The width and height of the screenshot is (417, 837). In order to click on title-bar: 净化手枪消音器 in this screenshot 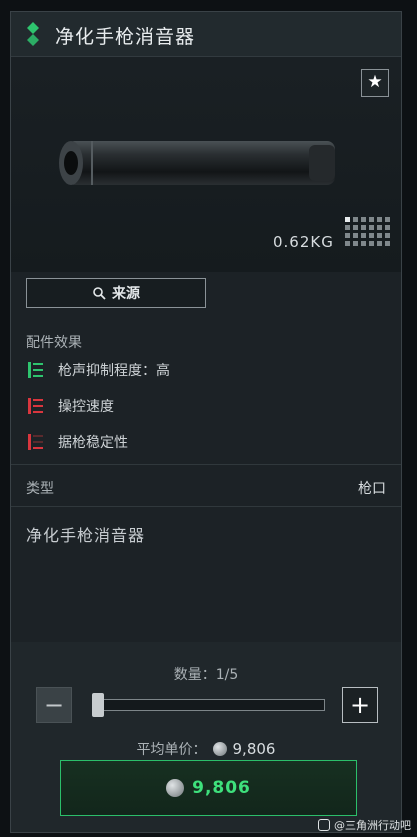, I will do `click(206, 34)`.